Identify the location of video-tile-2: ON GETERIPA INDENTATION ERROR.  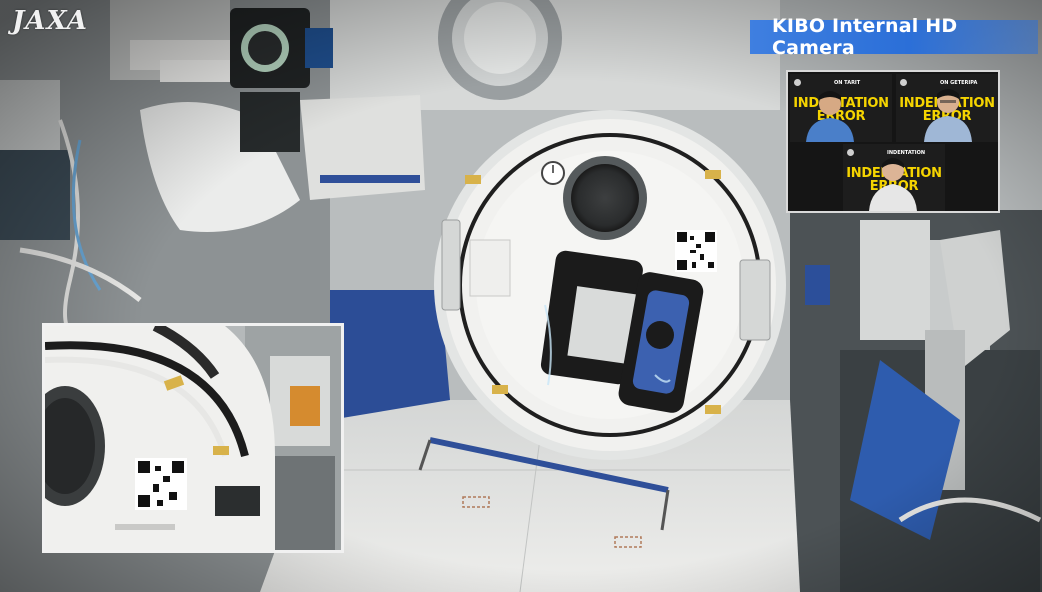
(947, 108).